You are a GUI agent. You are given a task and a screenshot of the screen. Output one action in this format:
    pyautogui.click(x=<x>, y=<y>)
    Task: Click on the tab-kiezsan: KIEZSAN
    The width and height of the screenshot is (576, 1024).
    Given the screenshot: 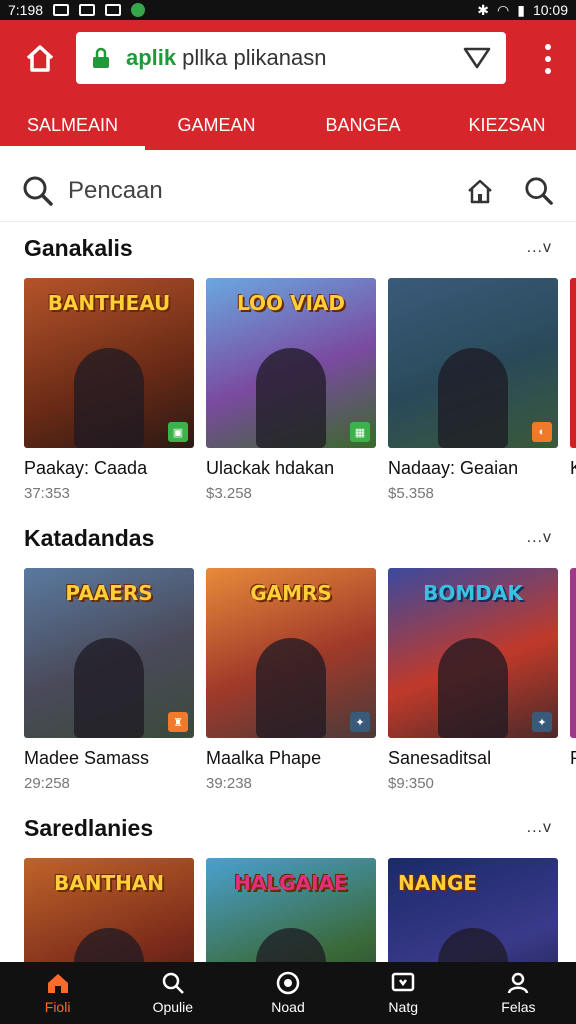 What is the action you would take?
    pyautogui.click(x=507, y=125)
    